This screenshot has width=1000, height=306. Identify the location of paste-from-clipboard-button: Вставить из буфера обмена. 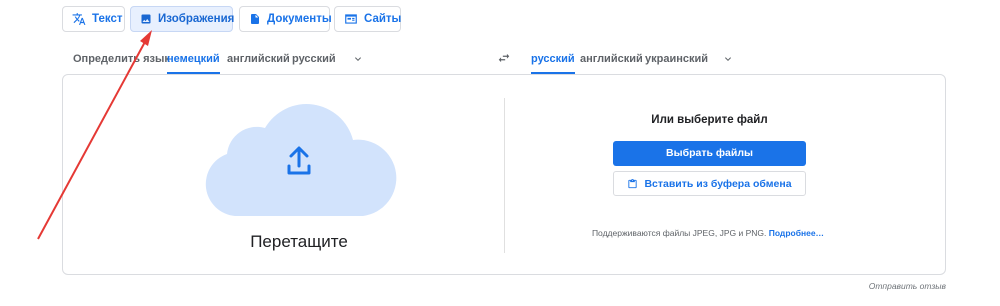
(709, 183).